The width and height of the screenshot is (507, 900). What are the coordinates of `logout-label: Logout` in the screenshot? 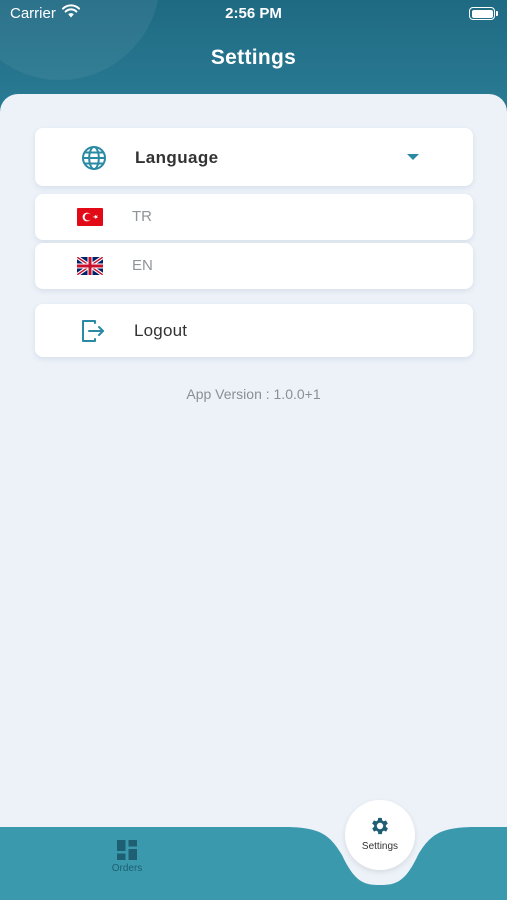 It's located at (161, 330).